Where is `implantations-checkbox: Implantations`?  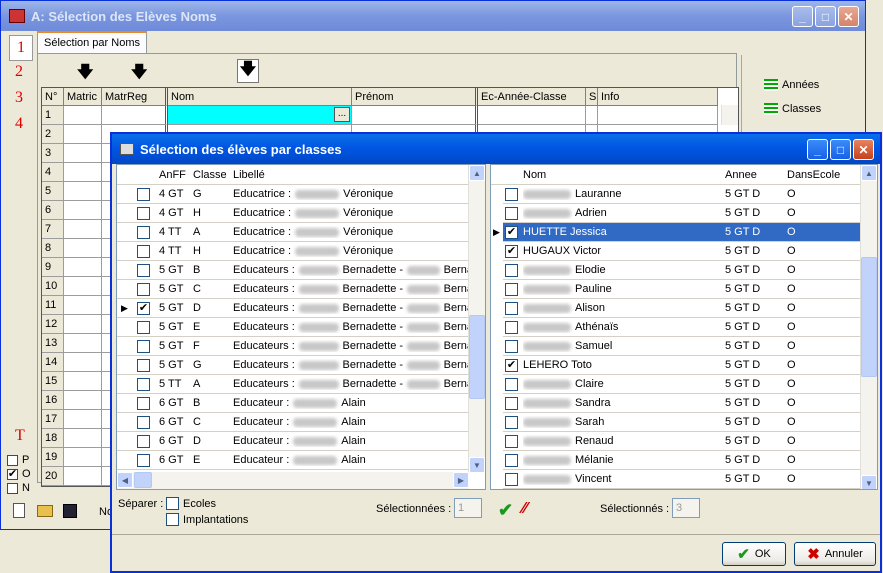
implantations-checkbox: Implantations is located at coordinates (207, 519).